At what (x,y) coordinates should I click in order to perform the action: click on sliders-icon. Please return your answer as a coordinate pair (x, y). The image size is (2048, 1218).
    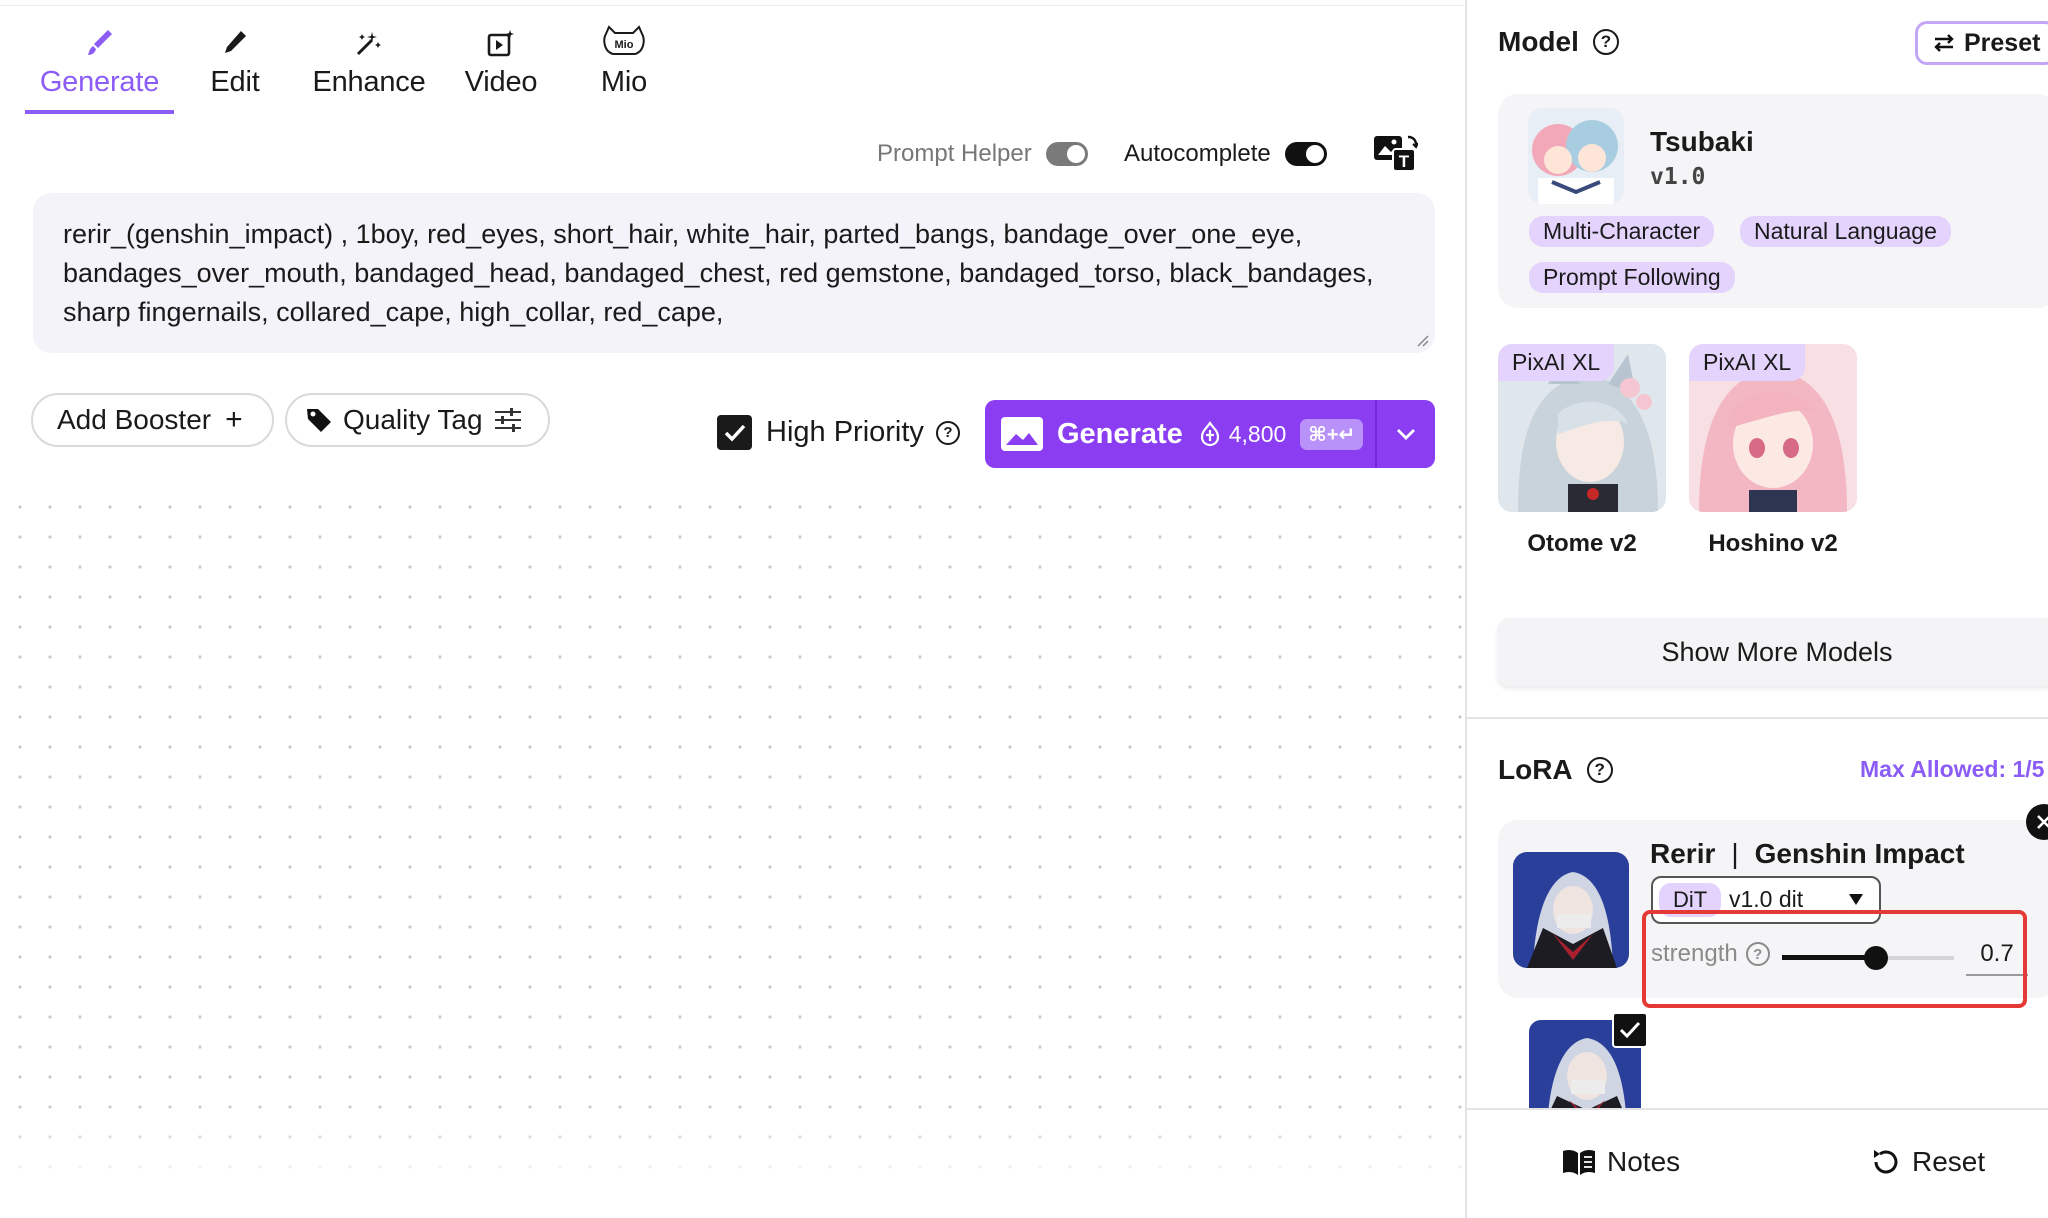
    Looking at the image, I should click on (507, 420).